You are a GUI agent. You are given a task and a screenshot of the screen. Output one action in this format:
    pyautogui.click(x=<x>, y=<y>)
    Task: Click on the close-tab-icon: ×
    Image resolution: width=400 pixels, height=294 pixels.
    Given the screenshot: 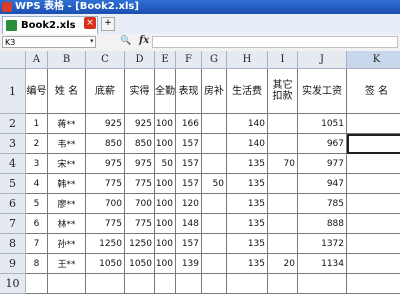 What is the action you would take?
    pyautogui.click(x=90, y=23)
    